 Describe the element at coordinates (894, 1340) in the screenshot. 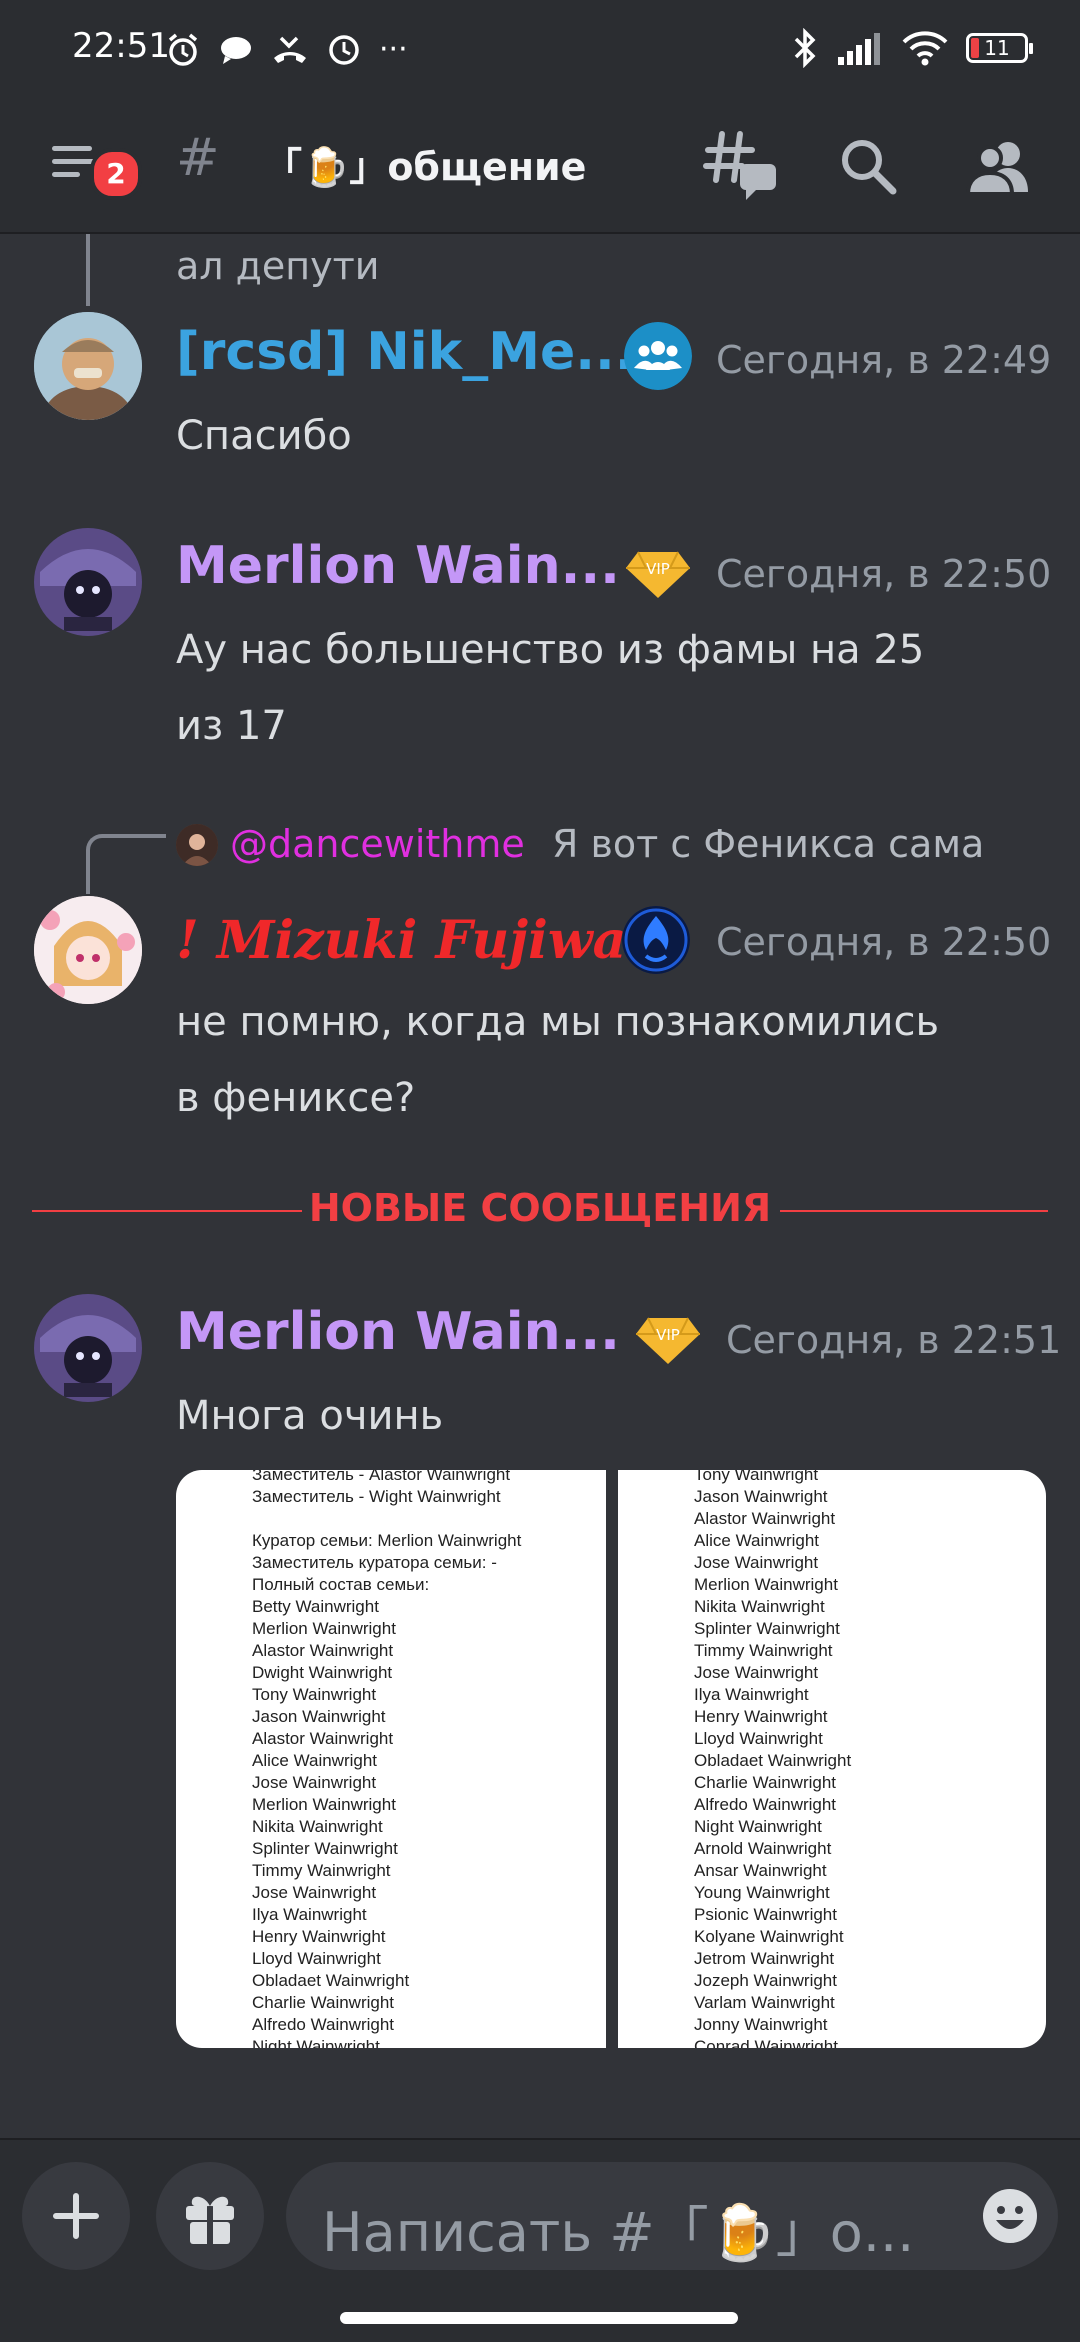

I see `message-timestamp: Сегодня, в 22:51` at that location.